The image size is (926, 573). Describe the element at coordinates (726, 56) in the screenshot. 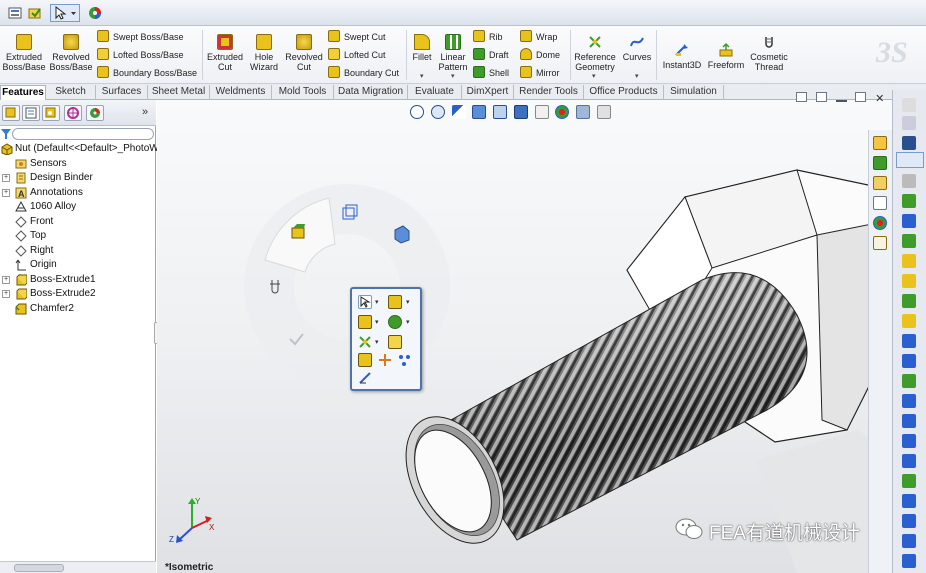

I see `freeform-button: Freeform` at that location.